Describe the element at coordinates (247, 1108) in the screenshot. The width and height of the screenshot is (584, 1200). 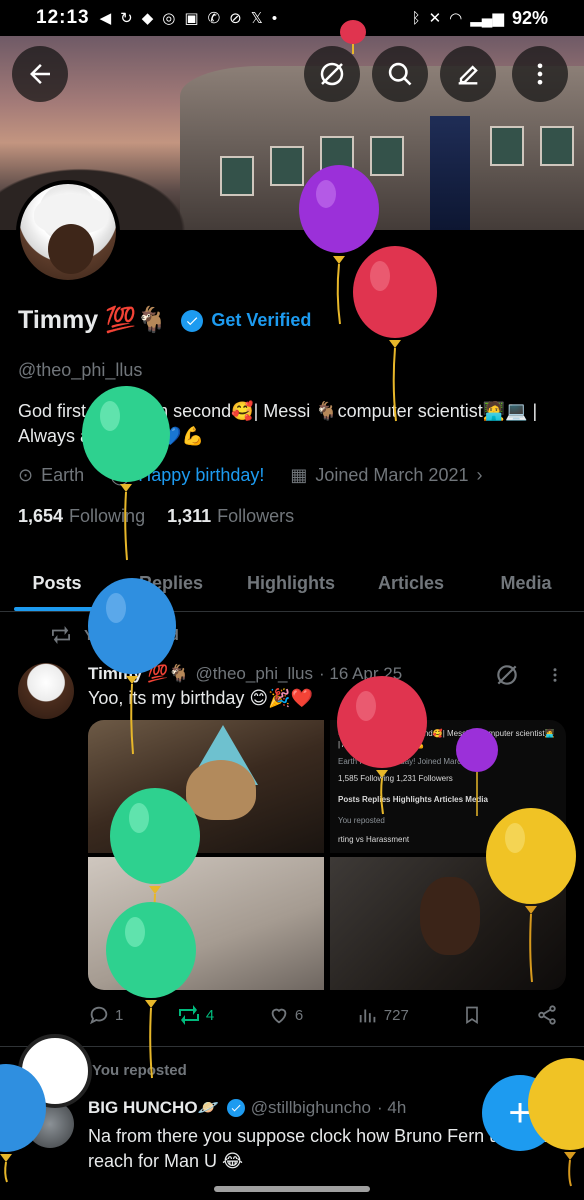
I see `post2-header: BIG HUNCHO🪐 @stillbighuncho · 4h` at that location.